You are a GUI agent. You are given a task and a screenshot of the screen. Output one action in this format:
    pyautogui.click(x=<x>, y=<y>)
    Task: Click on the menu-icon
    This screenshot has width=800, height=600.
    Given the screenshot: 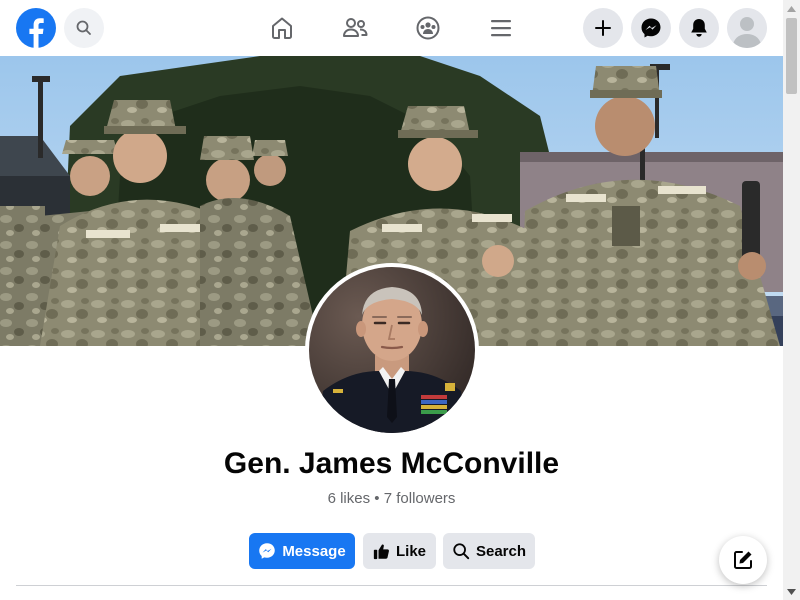 What is the action you would take?
    pyautogui.click(x=501, y=28)
    